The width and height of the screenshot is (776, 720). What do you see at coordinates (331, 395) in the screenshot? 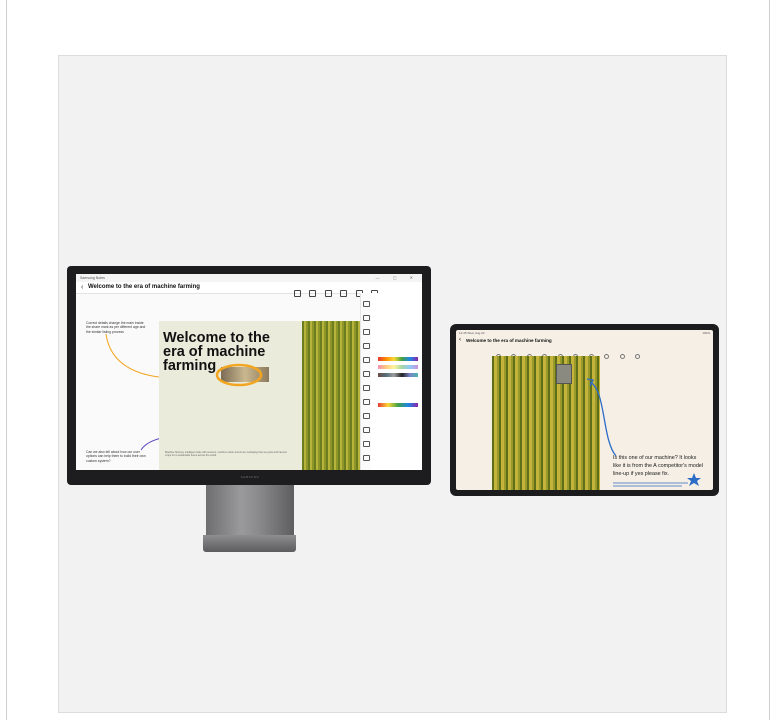
I see `field-photo` at bounding box center [331, 395].